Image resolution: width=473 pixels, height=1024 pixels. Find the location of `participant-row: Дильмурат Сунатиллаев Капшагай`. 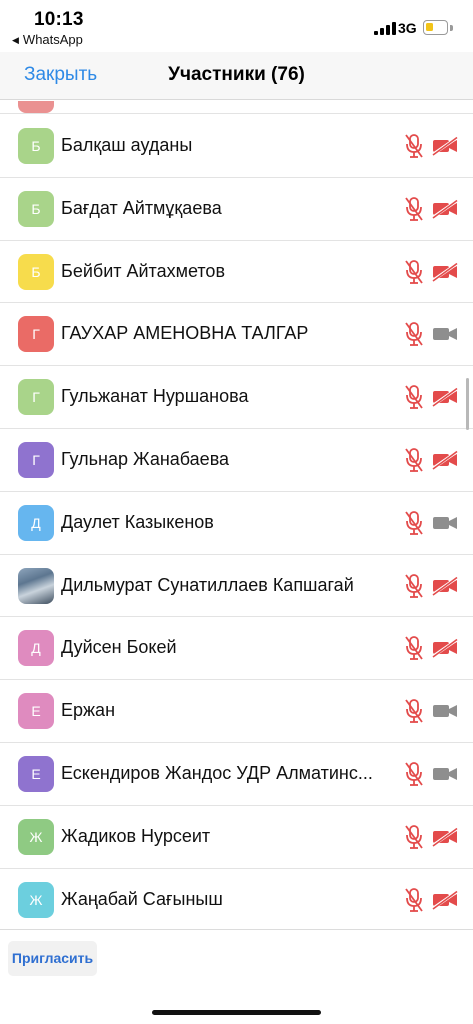

participant-row: Дильмурат Сунатиллаев Капшагай is located at coordinates (236, 586).